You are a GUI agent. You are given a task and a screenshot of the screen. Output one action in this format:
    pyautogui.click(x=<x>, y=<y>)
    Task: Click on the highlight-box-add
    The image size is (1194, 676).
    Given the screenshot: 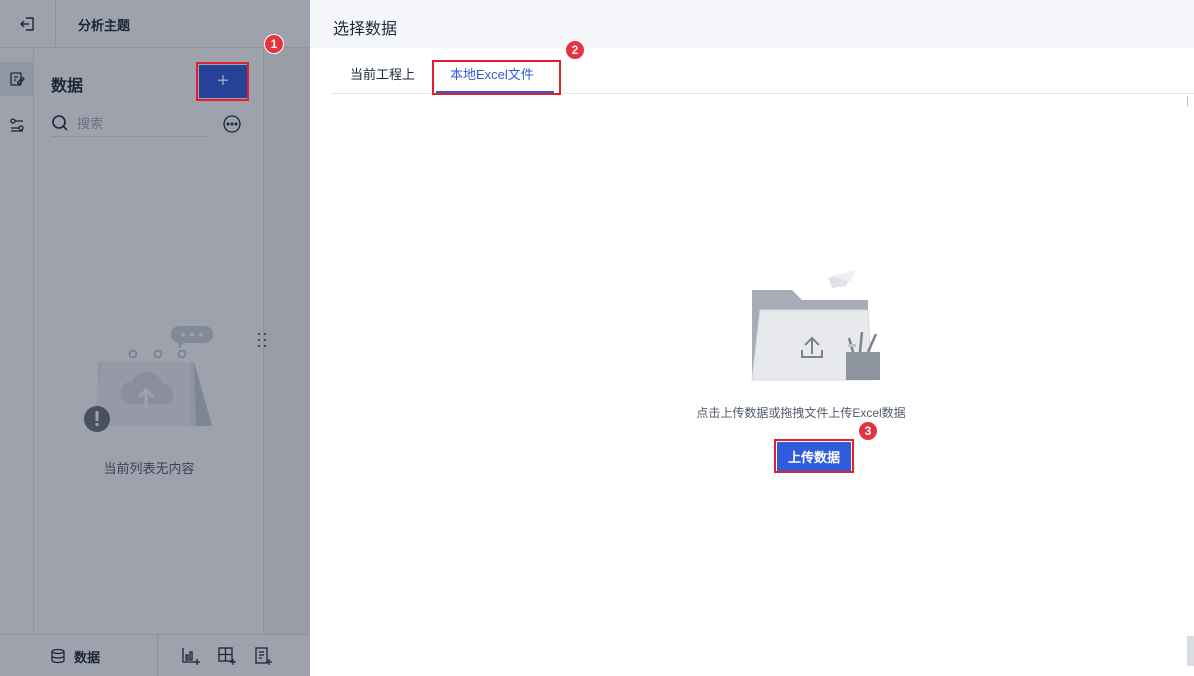 What is the action you would take?
    pyautogui.click(x=222, y=81)
    